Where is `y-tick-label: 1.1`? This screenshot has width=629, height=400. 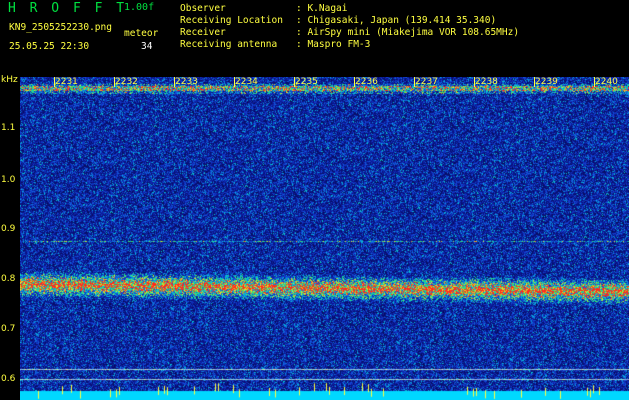 y-tick-label: 1.1 is located at coordinates (8, 128).